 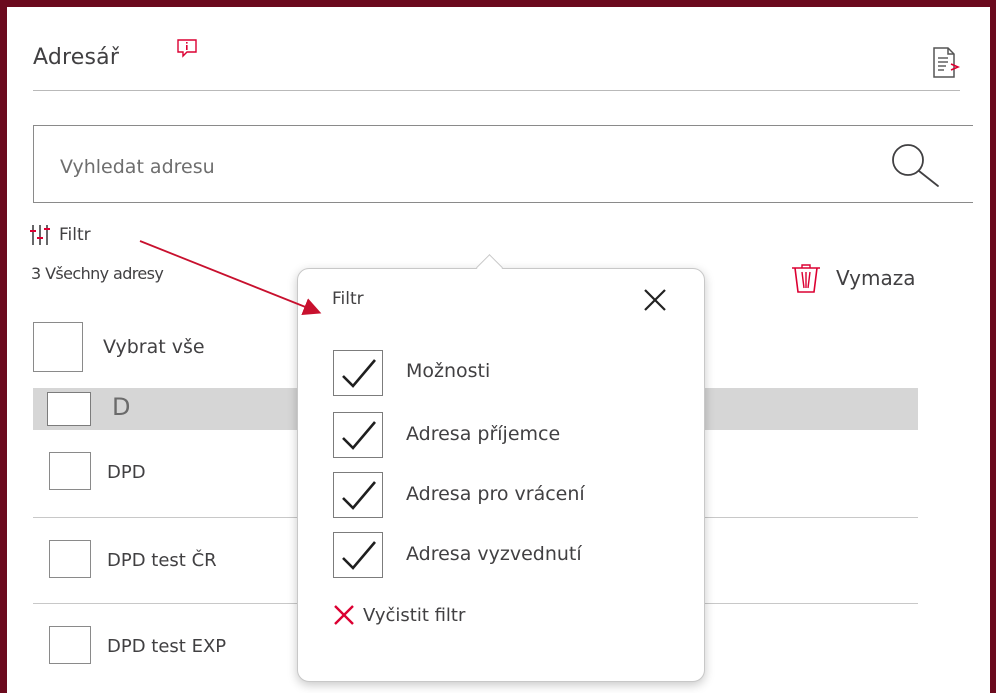 What do you see at coordinates (483, 434) in the screenshot?
I see `filter-option-label: Adresa příjemce` at bounding box center [483, 434].